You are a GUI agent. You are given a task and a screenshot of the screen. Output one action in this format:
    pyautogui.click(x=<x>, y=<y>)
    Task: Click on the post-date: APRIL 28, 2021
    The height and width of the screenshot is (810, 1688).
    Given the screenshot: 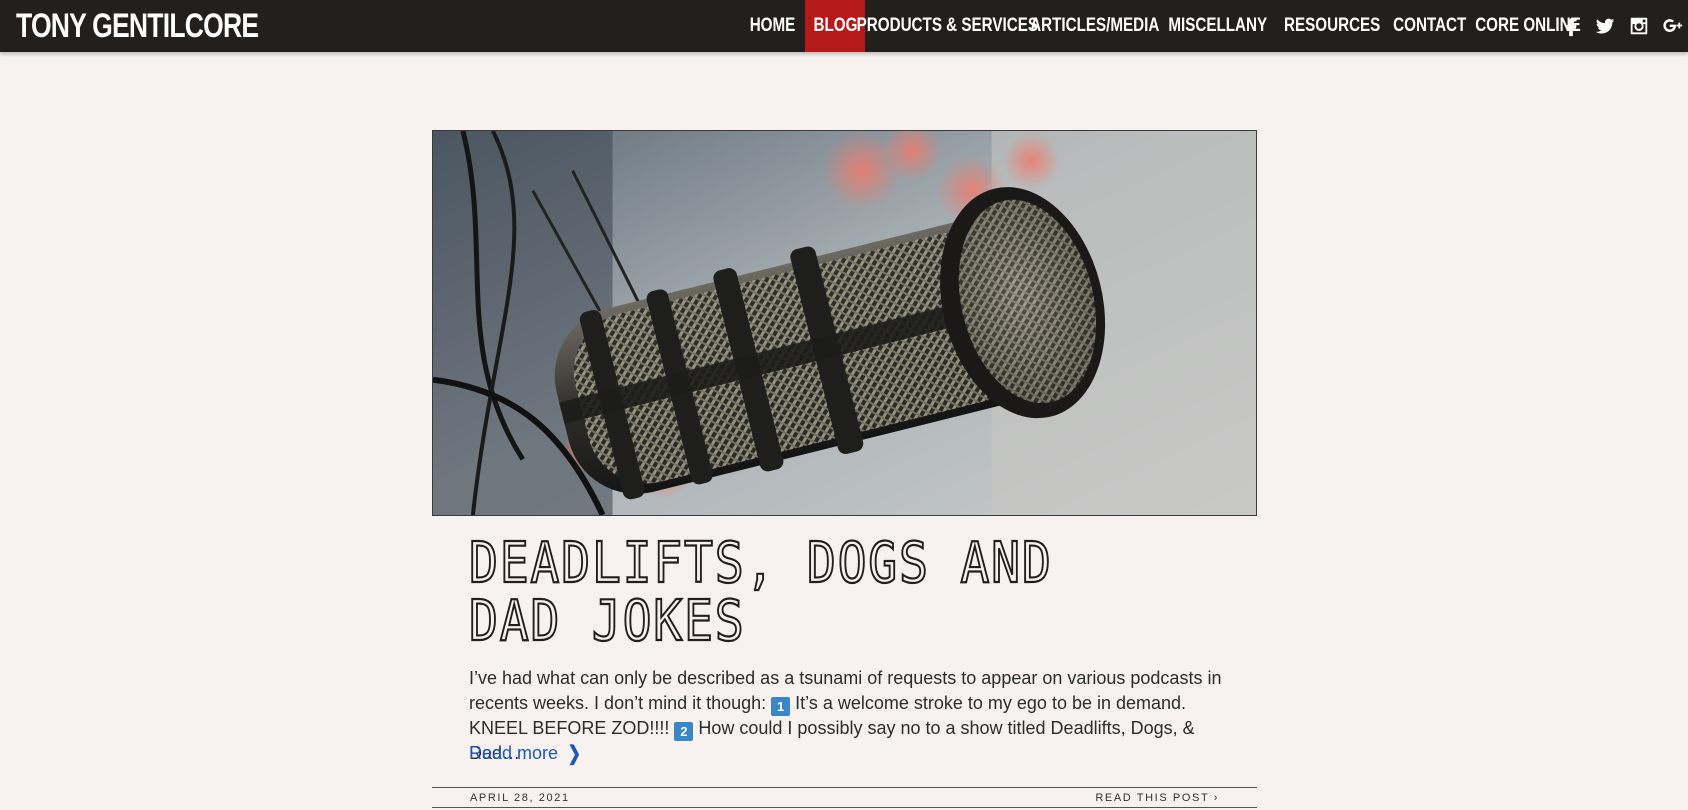 What is the action you would take?
    pyautogui.click(x=520, y=797)
    